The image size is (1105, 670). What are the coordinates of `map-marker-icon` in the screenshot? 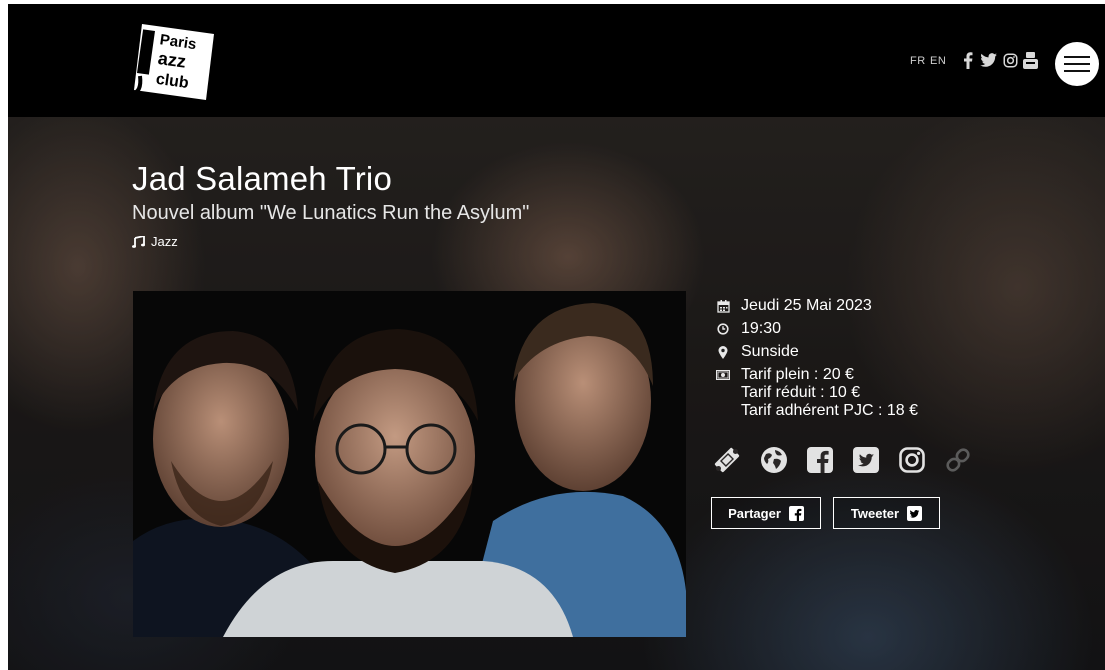 It's located at (723, 352).